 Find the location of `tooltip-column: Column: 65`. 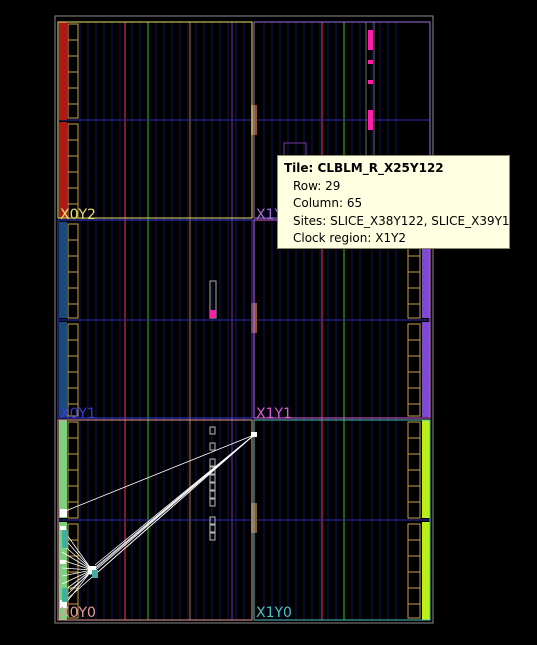

tooltip-column: Column: 65 is located at coordinates (328, 203).